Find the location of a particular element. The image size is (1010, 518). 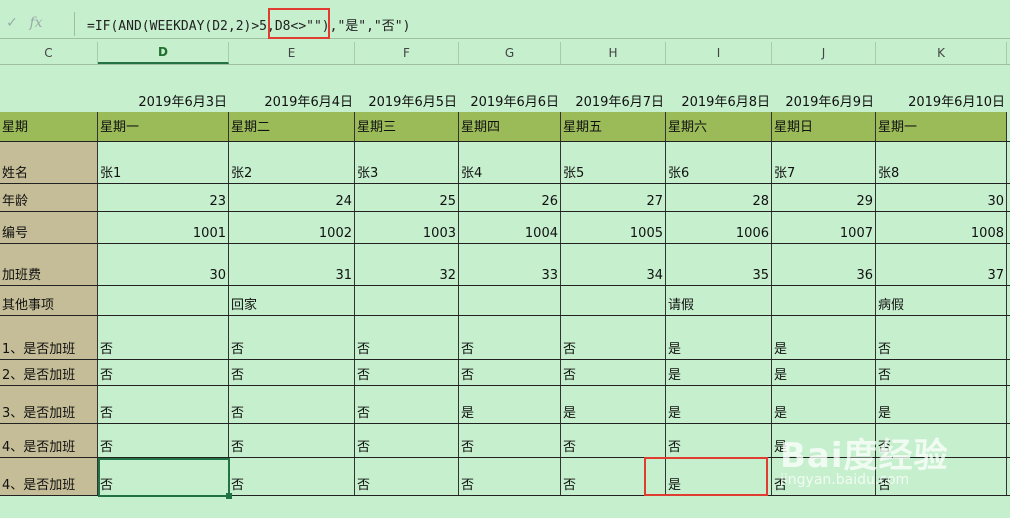

table-cell: 星期日 is located at coordinates (824, 126).